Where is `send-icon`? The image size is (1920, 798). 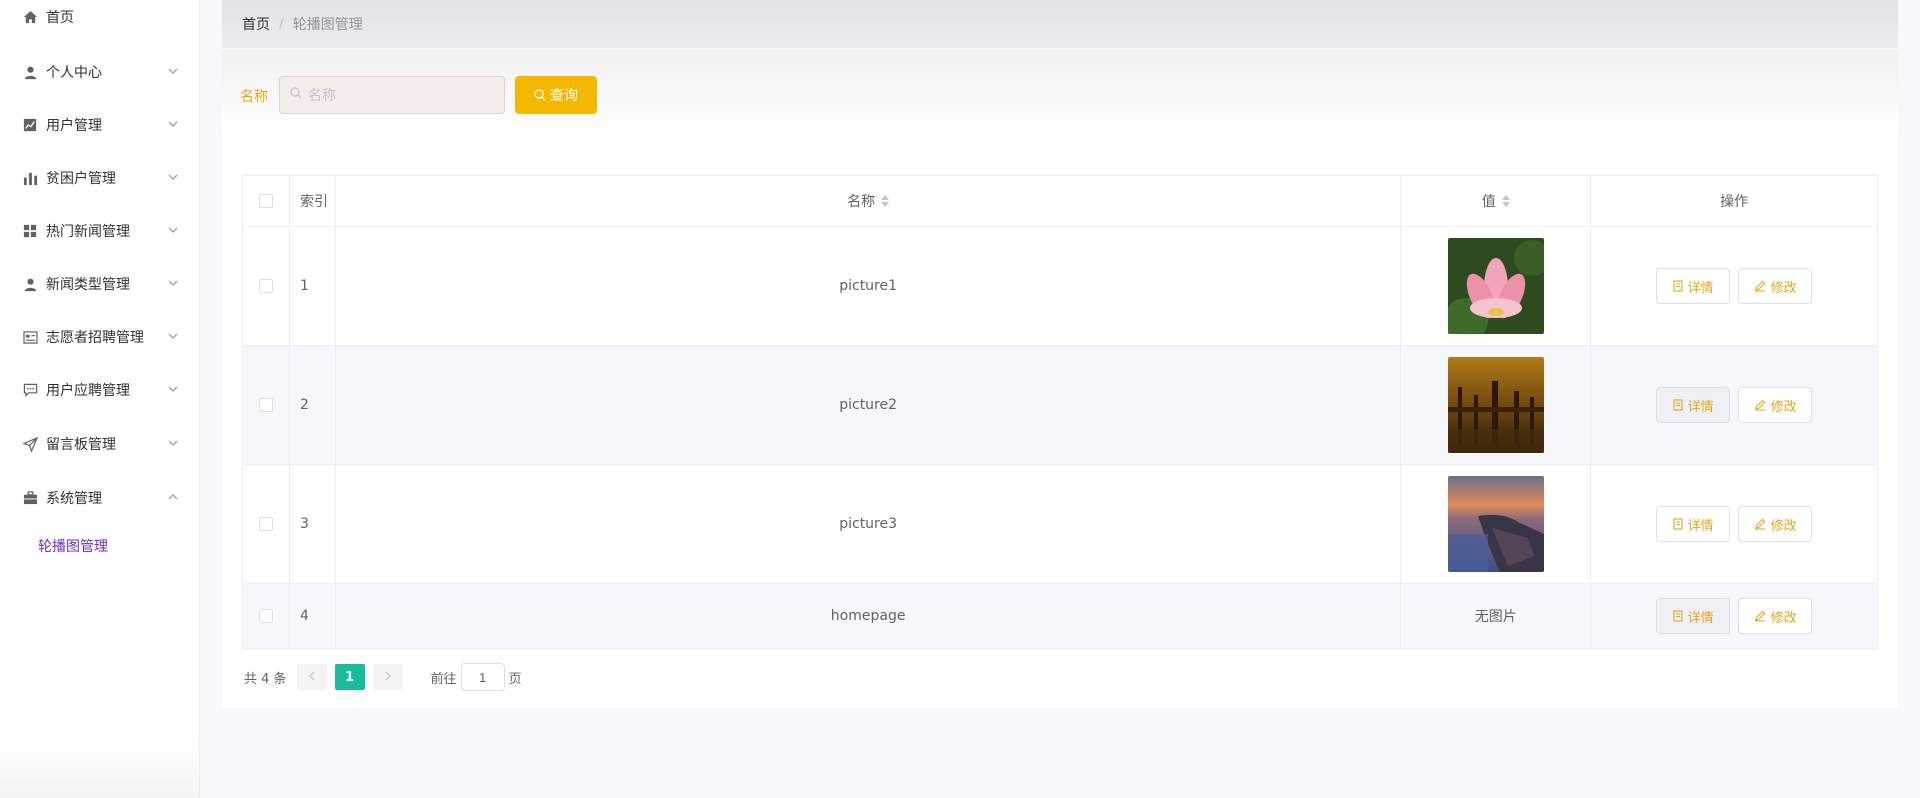
send-icon is located at coordinates (30, 444).